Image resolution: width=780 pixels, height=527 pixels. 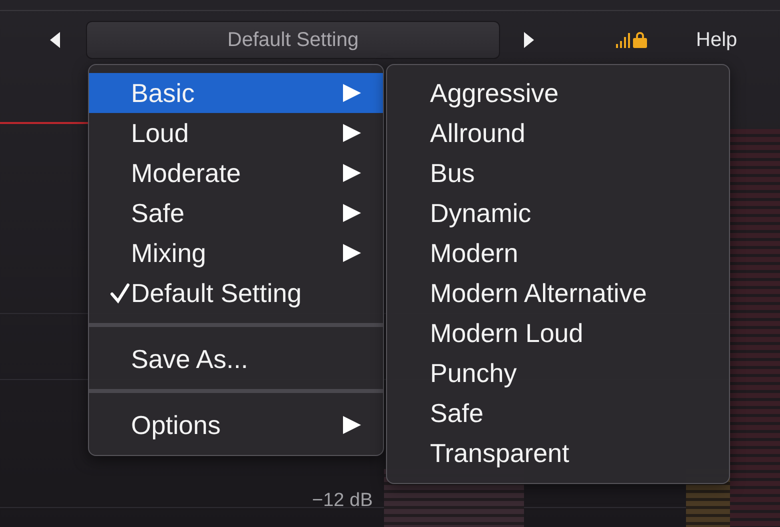 What do you see at coordinates (236, 425) in the screenshot?
I see `menu-item: Options` at bounding box center [236, 425].